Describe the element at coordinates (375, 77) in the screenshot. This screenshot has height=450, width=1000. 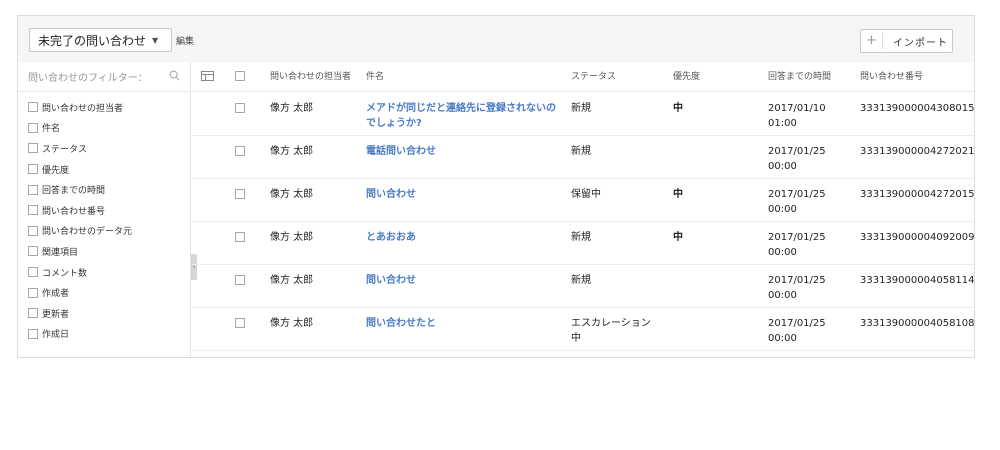
I see `column-header-subject: 件名` at that location.